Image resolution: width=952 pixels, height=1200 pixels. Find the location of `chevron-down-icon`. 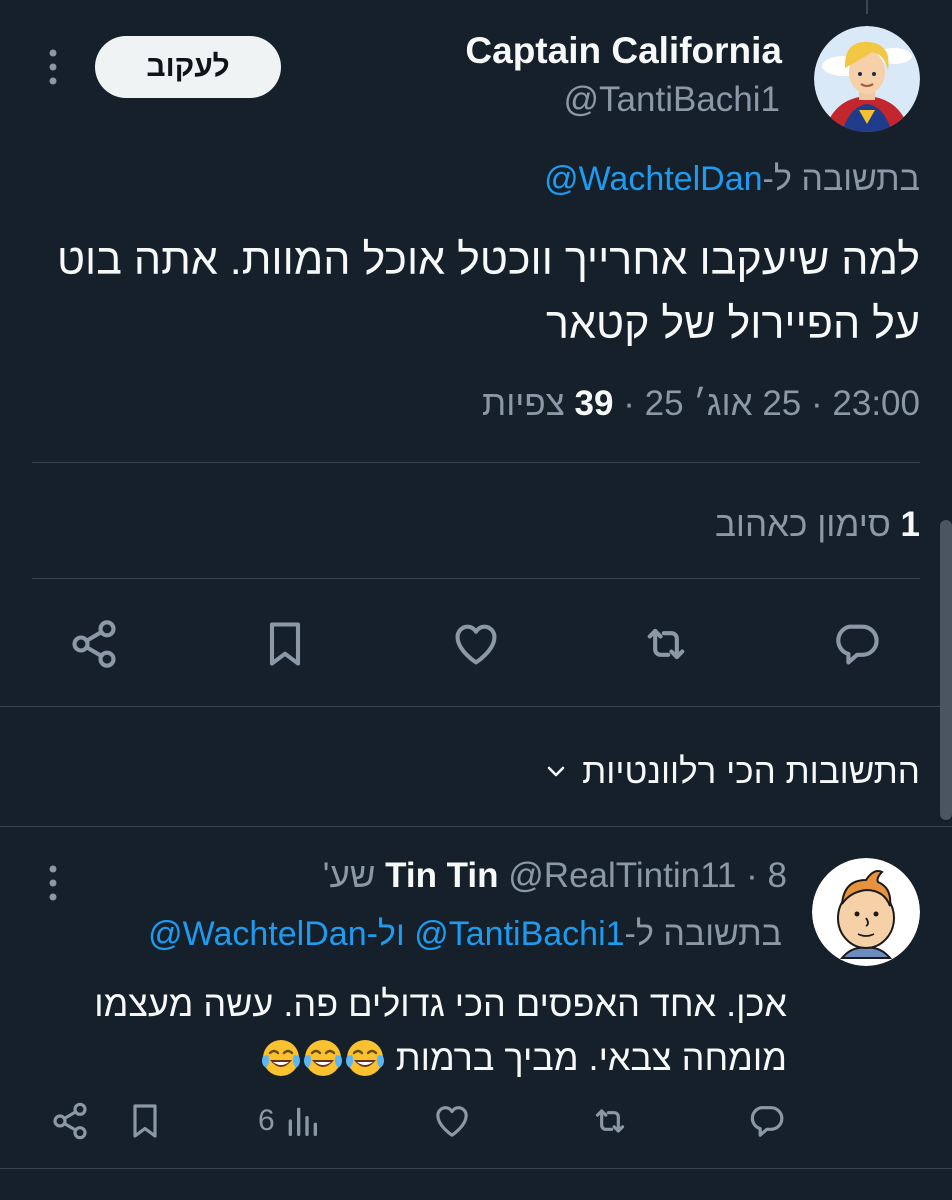

chevron-down-icon is located at coordinates (556, 772).